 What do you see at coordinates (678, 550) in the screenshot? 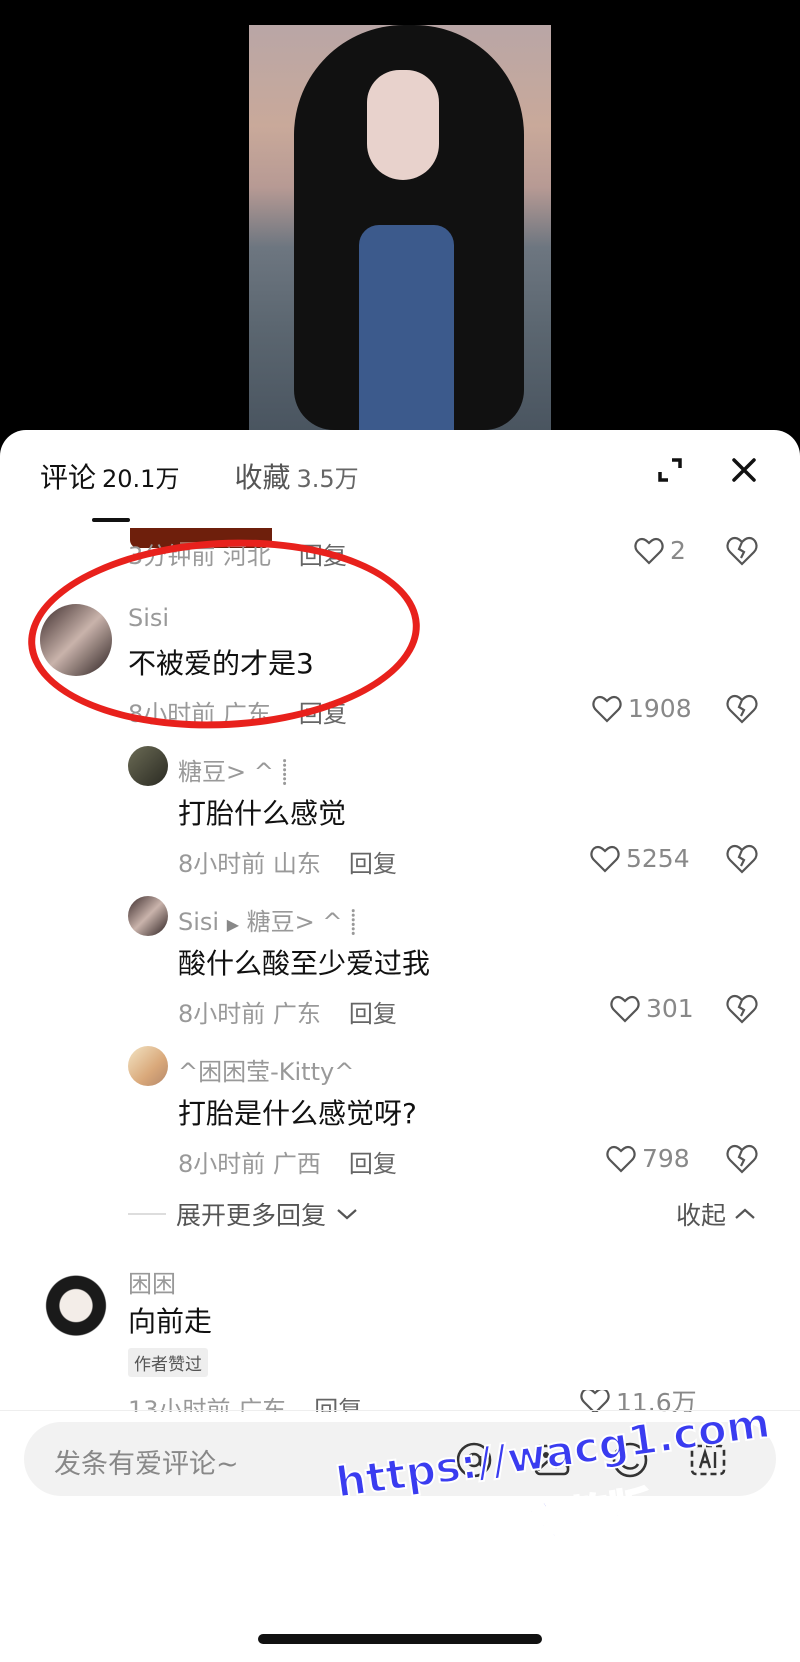
I see `partial-like-count: 2` at bounding box center [678, 550].